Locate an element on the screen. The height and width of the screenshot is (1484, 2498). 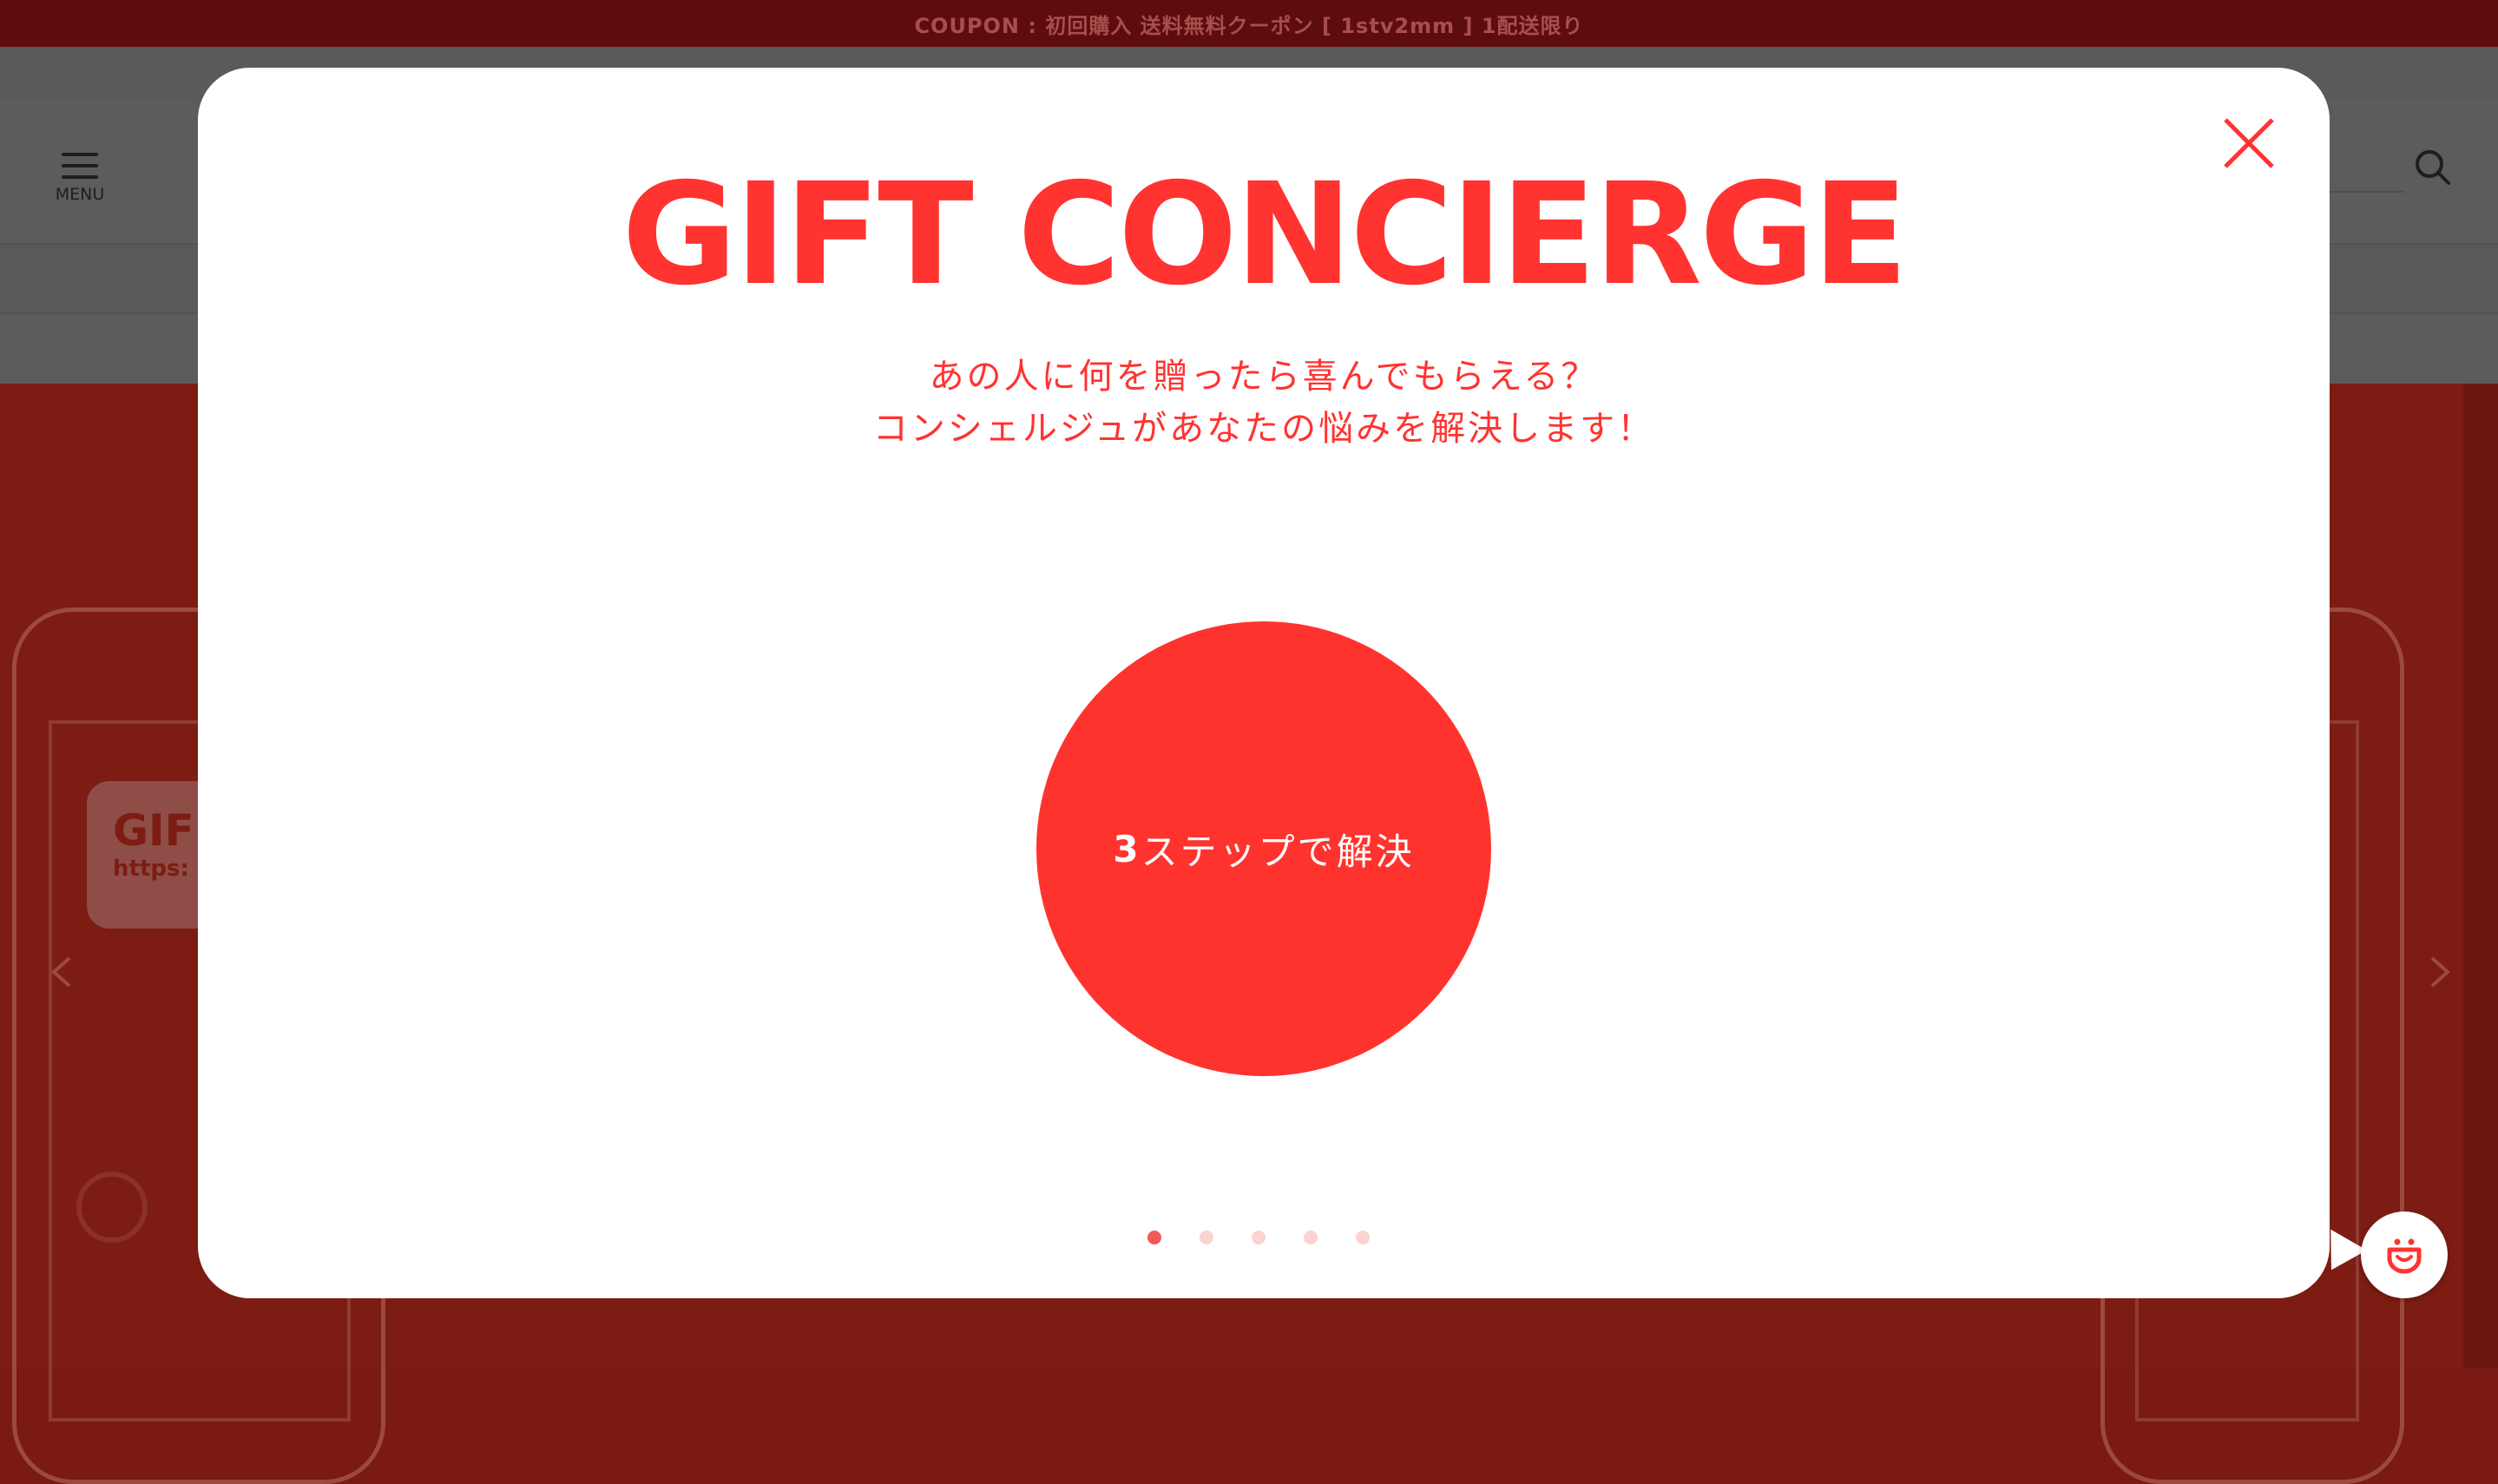
modal-title: GIFT CONCIERGE is located at coordinates (1264, 235).